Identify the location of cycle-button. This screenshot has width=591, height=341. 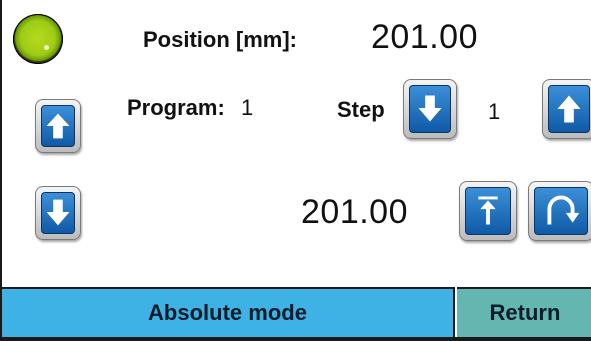
(559, 211).